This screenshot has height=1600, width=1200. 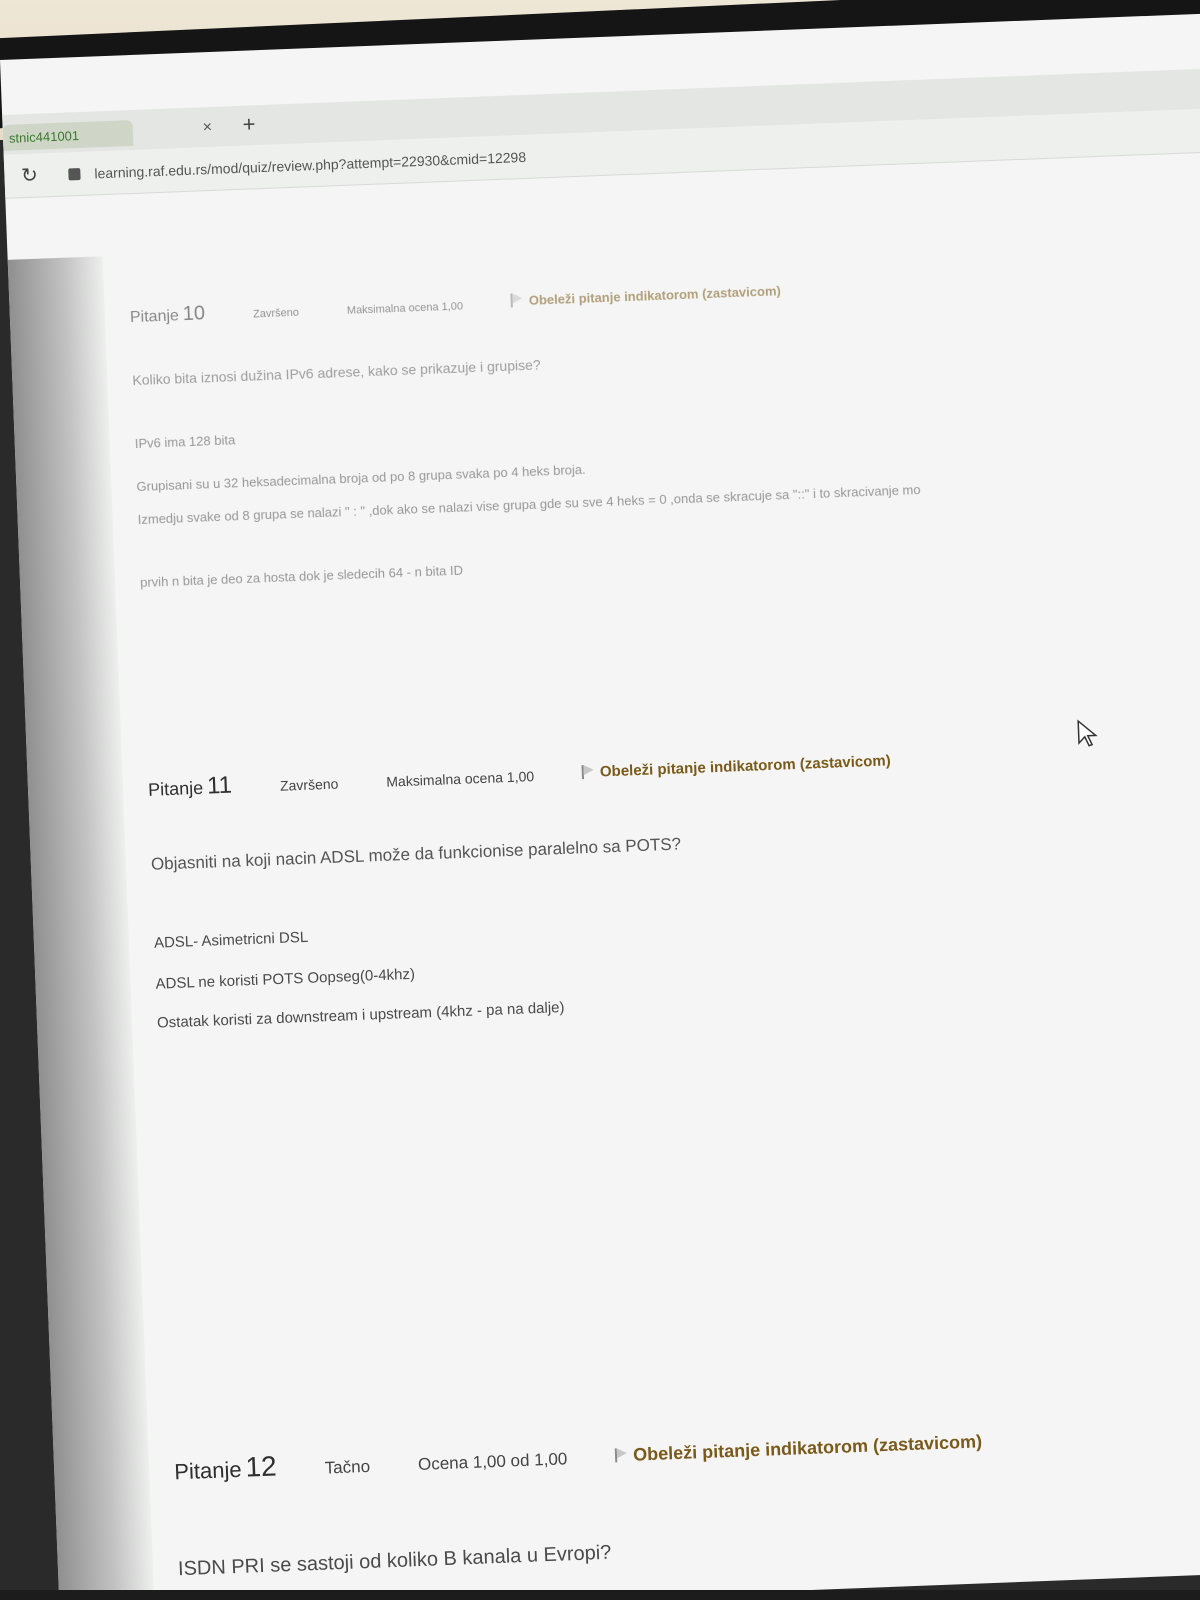 What do you see at coordinates (74, 173) in the screenshot?
I see `lock-icon` at bounding box center [74, 173].